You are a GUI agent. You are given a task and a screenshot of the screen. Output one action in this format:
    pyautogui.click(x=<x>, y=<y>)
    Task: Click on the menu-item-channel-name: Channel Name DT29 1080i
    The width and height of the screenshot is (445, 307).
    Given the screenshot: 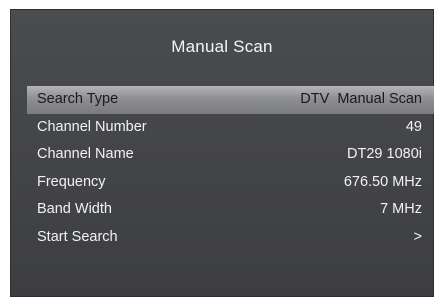 What is the action you would take?
    pyautogui.click(x=230, y=155)
    